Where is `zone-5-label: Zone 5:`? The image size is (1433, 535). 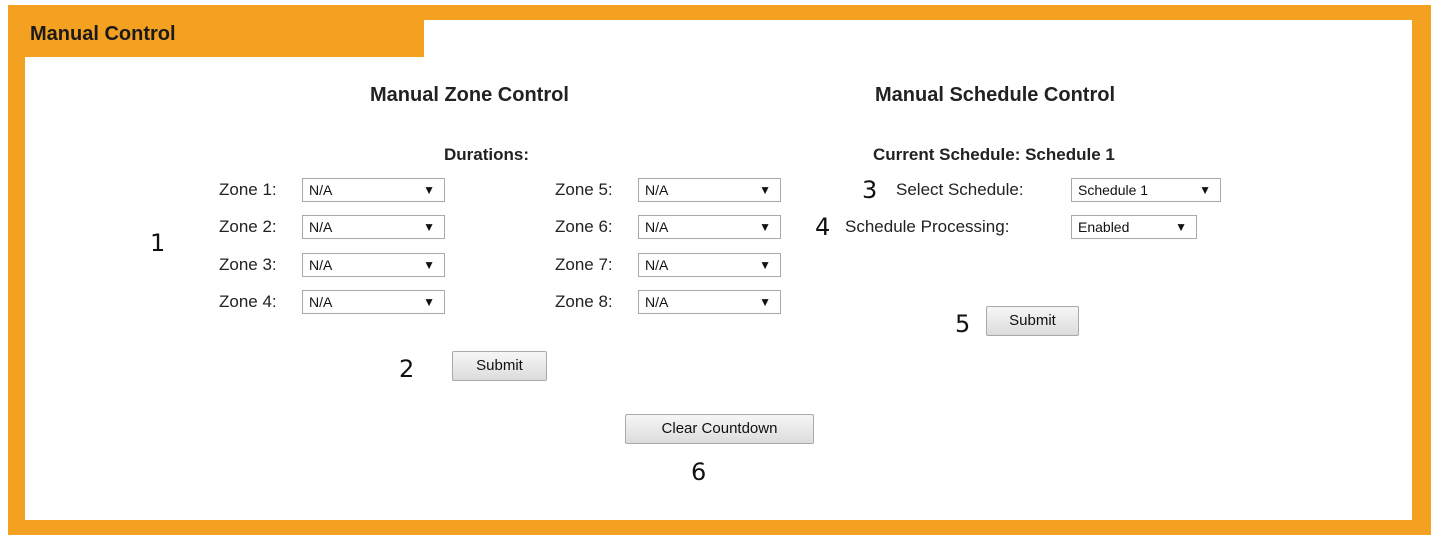
zone-5-label: Zone 5: is located at coordinates (584, 189).